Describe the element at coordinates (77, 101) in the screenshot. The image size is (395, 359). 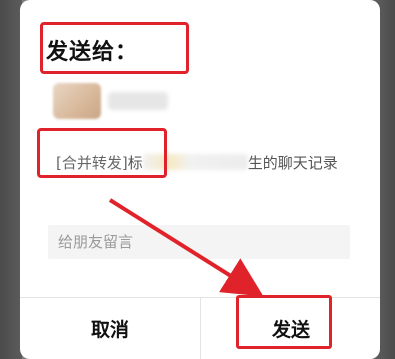
I see `recipient-avatar` at that location.